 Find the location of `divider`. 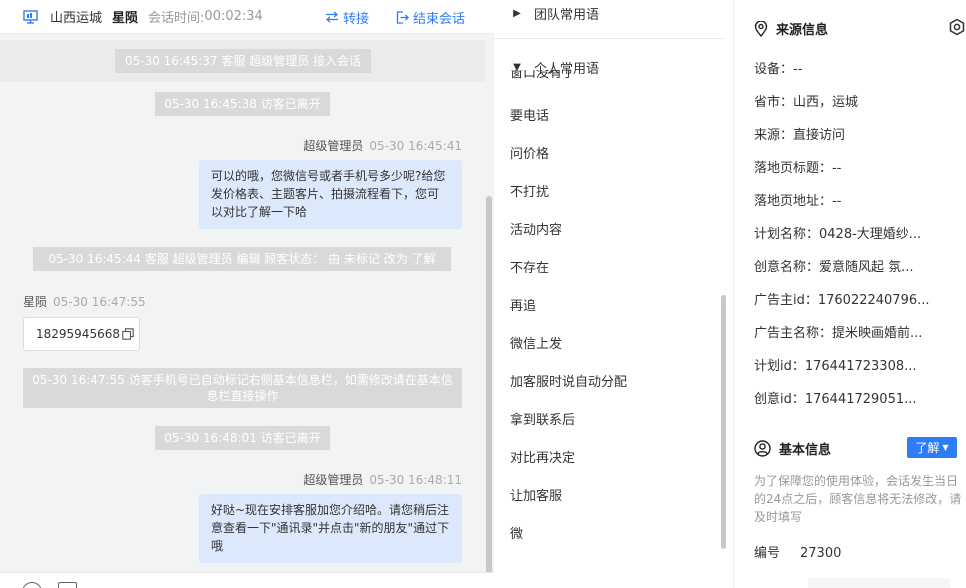

divider is located at coordinates (610, 38).